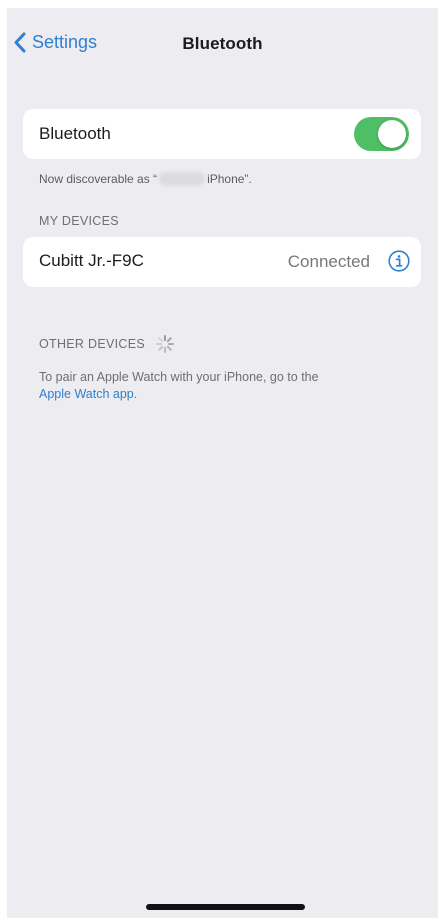 The width and height of the screenshot is (445, 918). Describe the element at coordinates (328, 261) in the screenshot. I see `device-status: Connected` at that location.